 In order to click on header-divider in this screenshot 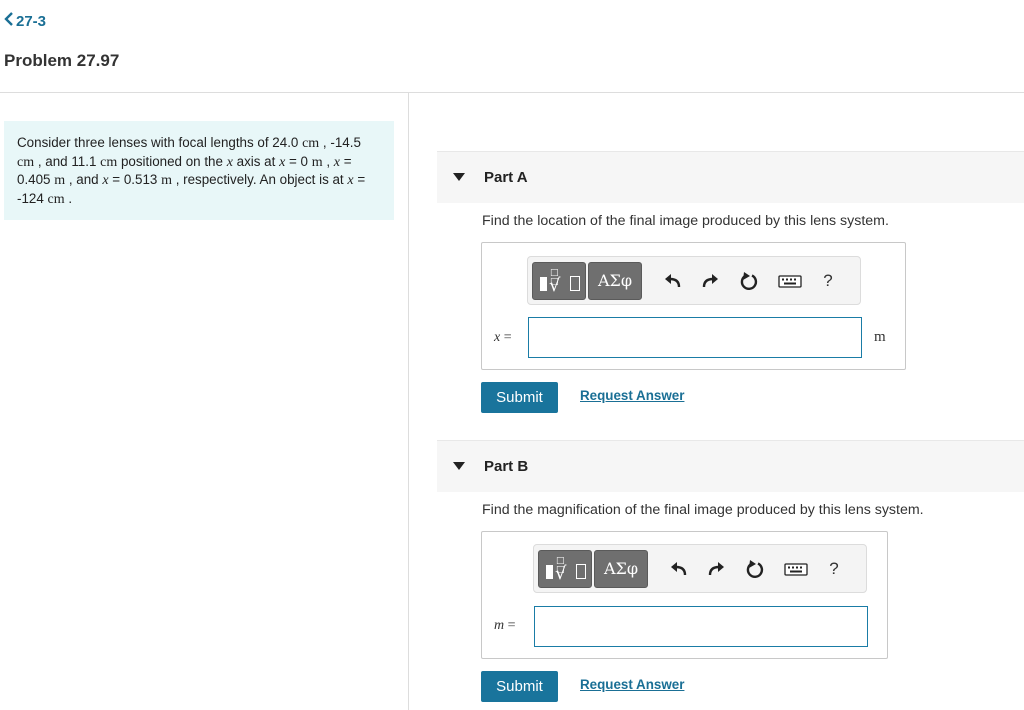, I will do `click(512, 92)`.